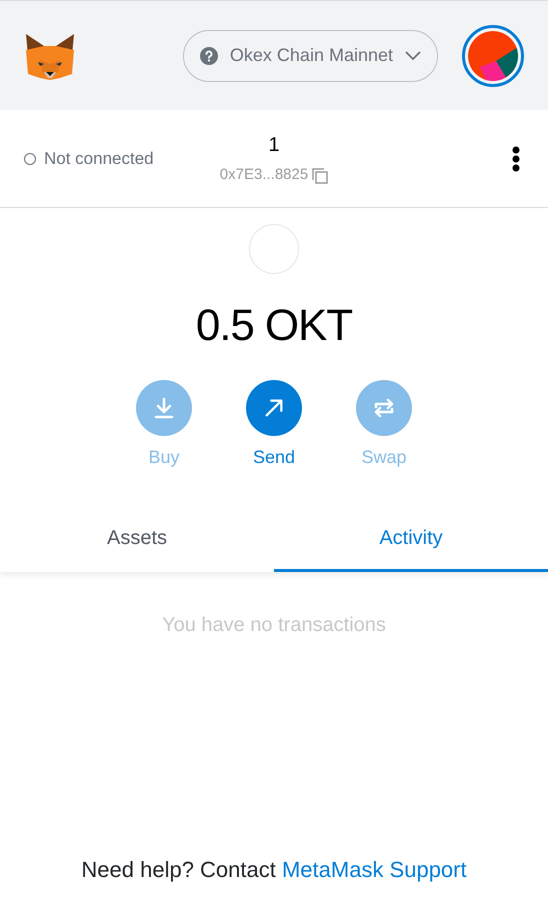 The width and height of the screenshot is (548, 920). Describe the element at coordinates (137, 539) in the screenshot. I see `tab: Assets` at that location.